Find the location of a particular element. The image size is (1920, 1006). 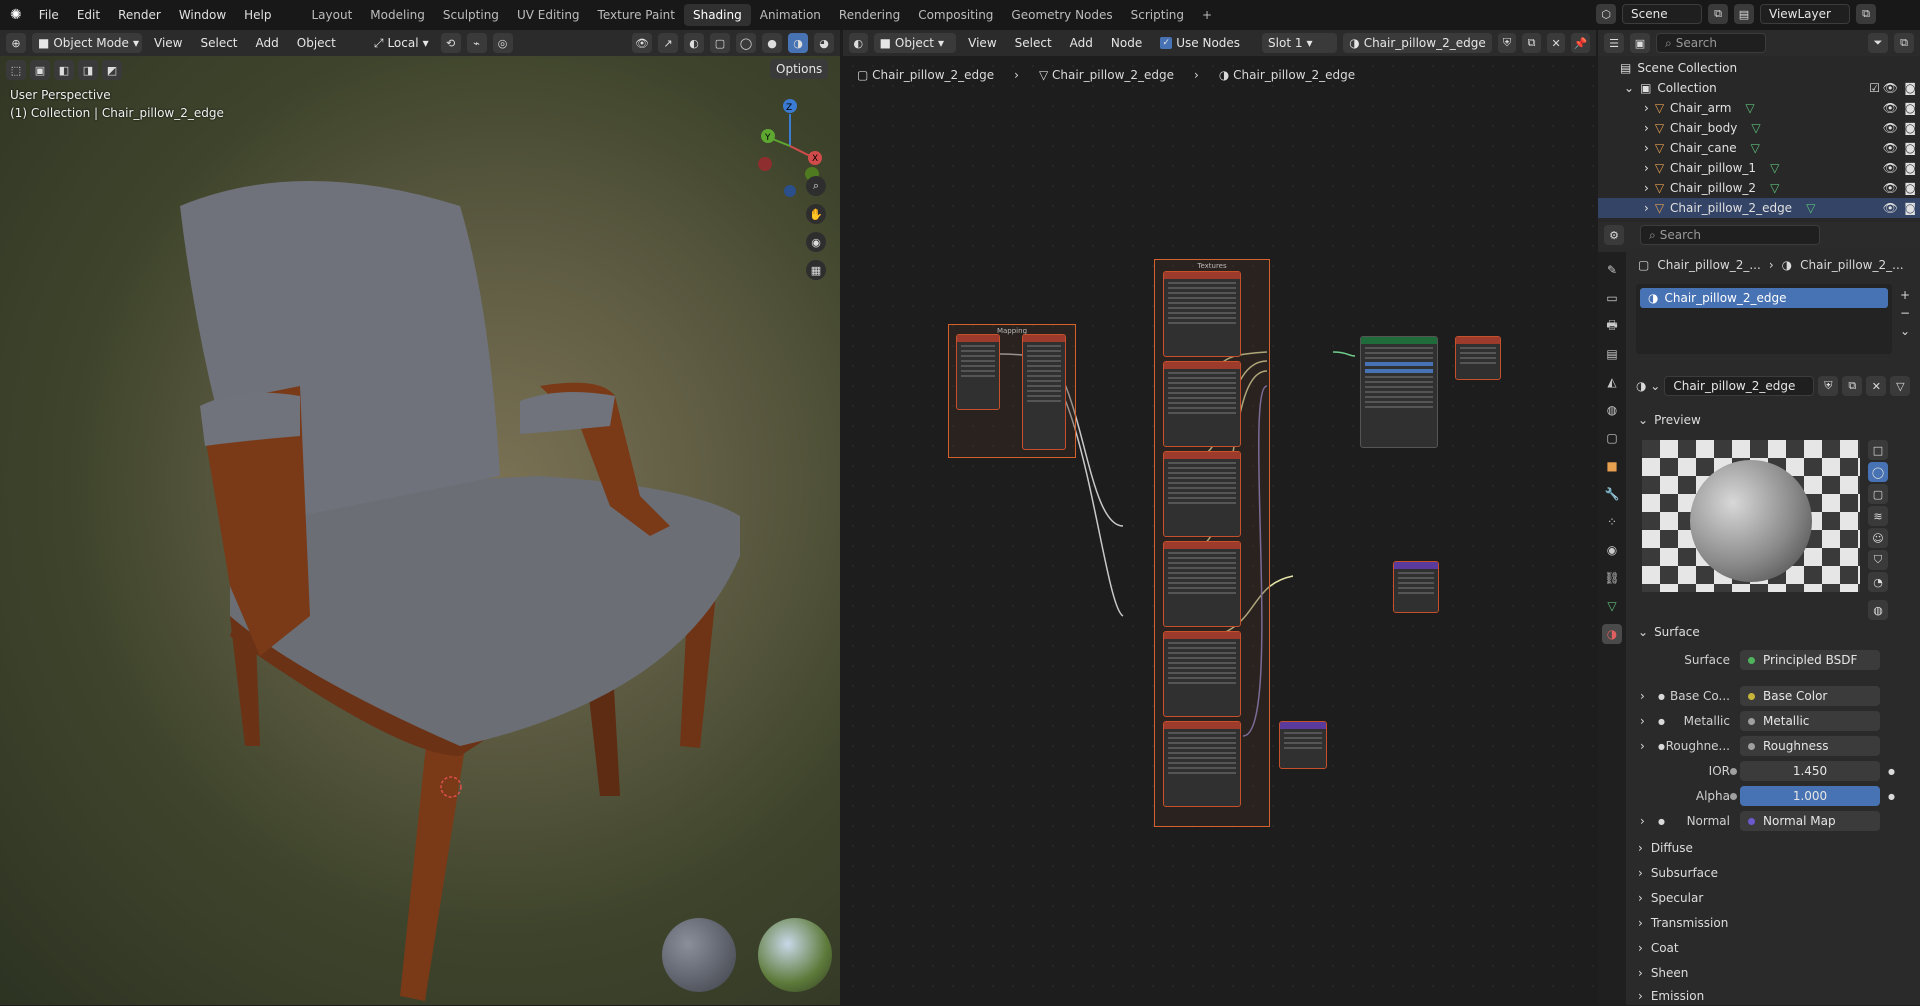

node-image-texture-base-color is located at coordinates (1202, 404).